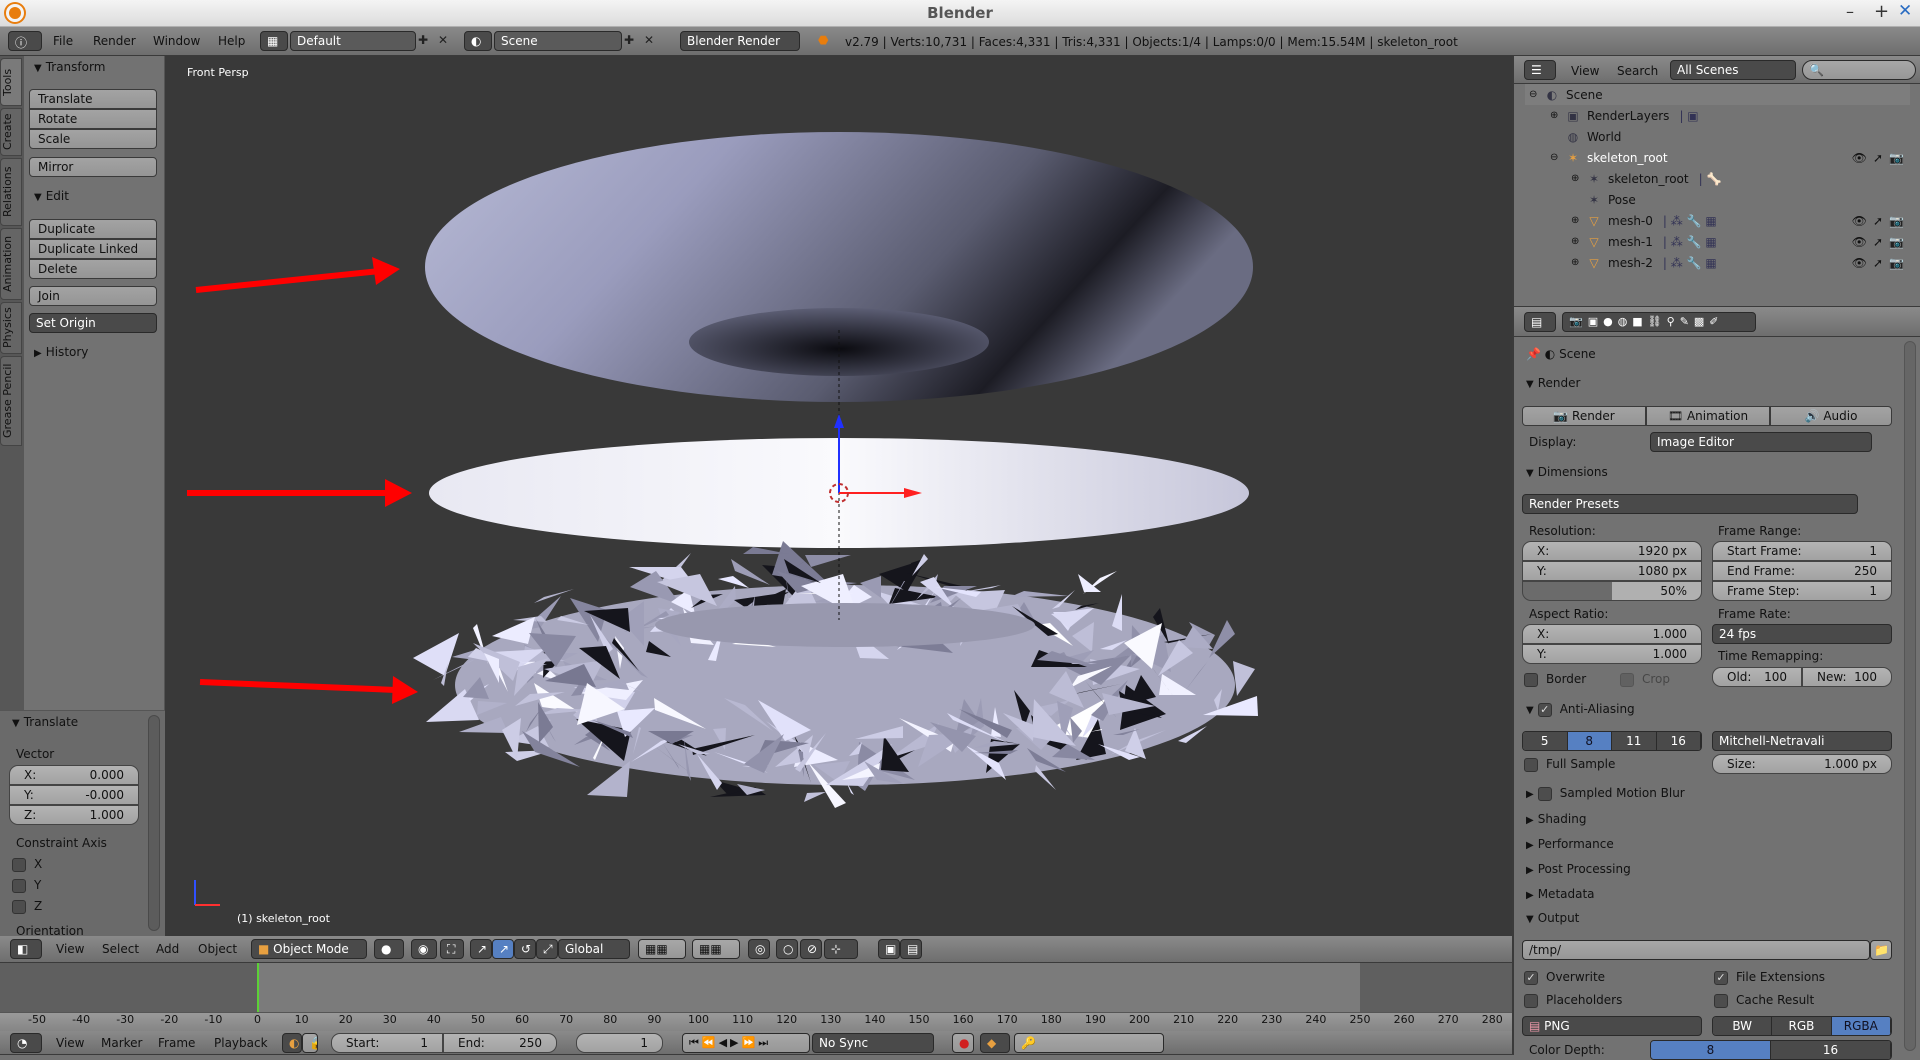 The width and height of the screenshot is (1920, 1060). I want to click on preview-range-toggle: ◐, so click(292, 1043).